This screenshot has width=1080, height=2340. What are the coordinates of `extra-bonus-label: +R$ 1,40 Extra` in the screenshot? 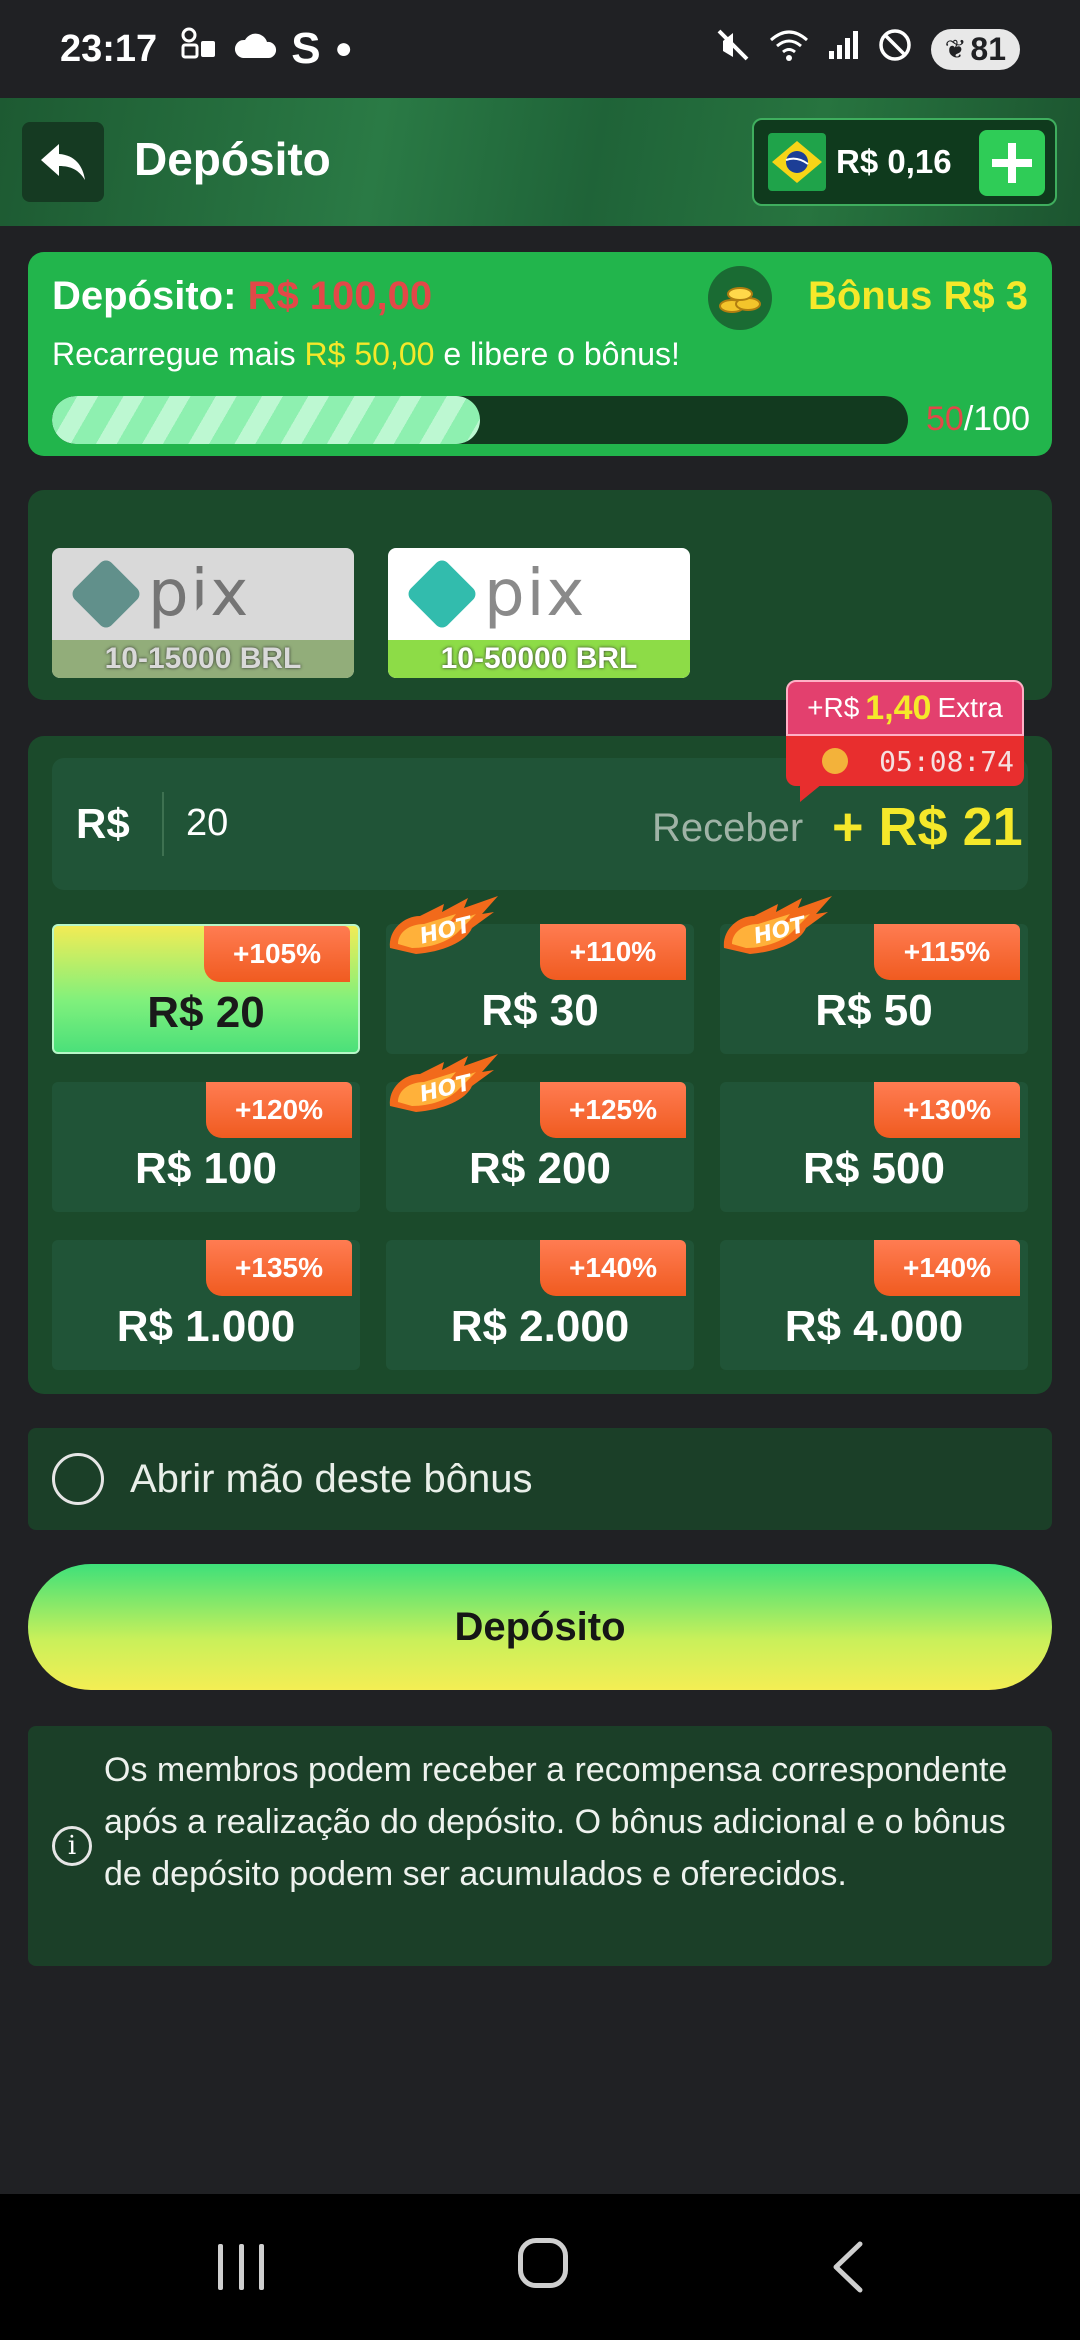 It's located at (905, 708).